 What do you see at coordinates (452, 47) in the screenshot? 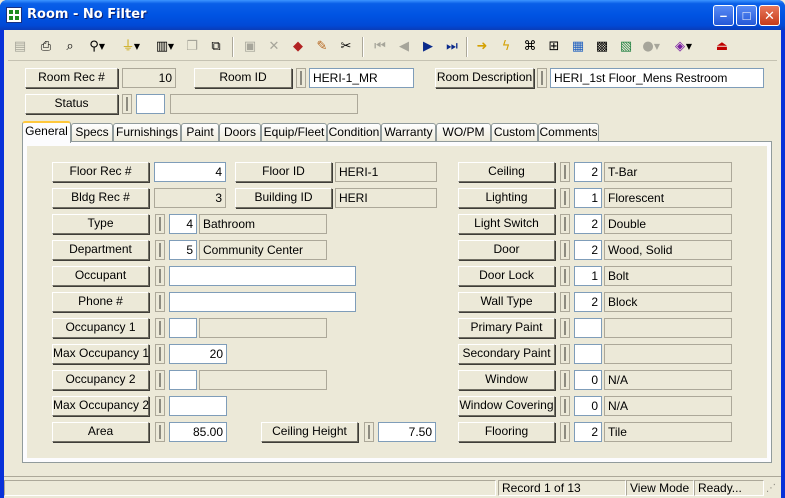
I see `last-record-icon: ⏭` at bounding box center [452, 47].